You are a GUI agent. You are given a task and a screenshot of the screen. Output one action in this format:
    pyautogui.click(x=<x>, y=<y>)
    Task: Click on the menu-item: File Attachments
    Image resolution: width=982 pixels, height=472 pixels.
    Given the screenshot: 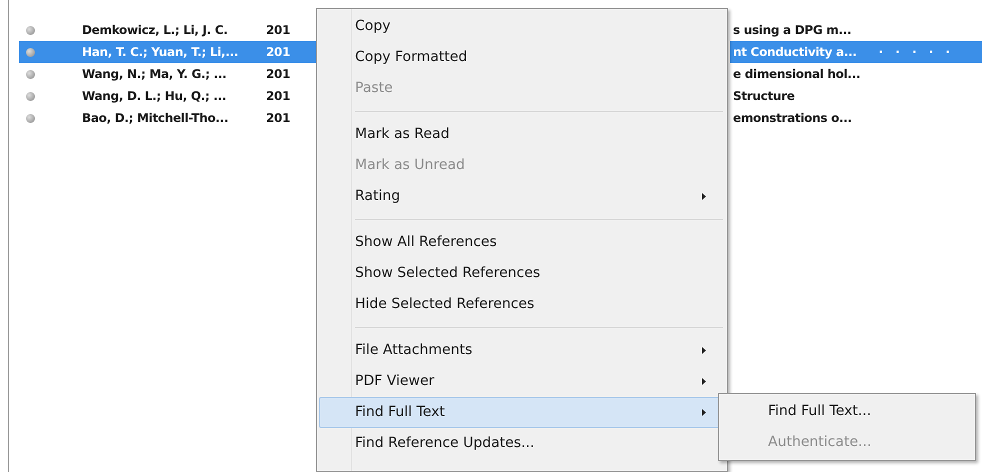 What is the action you would take?
    pyautogui.click(x=522, y=350)
    